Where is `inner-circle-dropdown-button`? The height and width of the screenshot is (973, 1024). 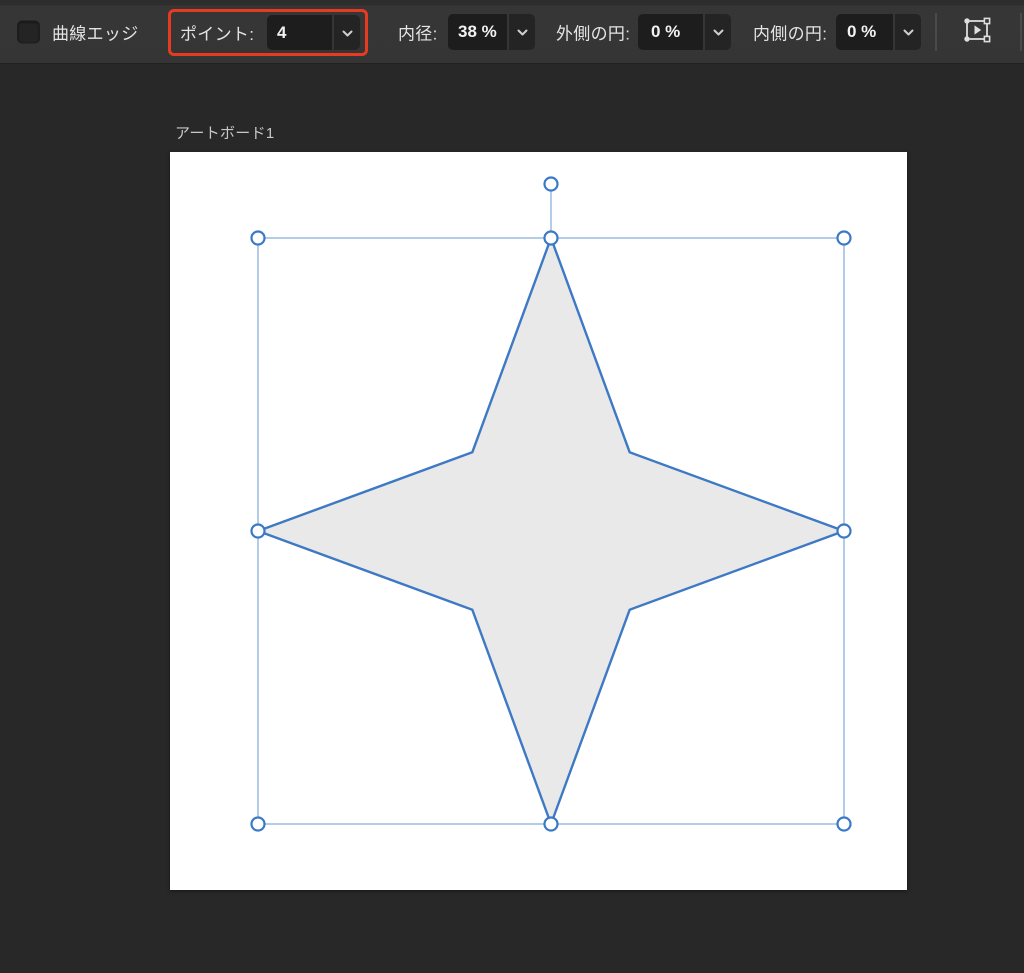 inner-circle-dropdown-button is located at coordinates (908, 31).